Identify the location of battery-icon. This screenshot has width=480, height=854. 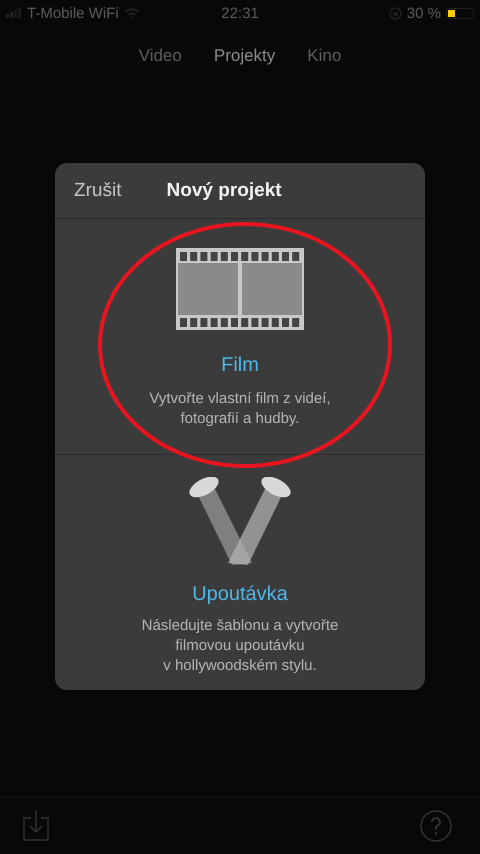
(460, 13).